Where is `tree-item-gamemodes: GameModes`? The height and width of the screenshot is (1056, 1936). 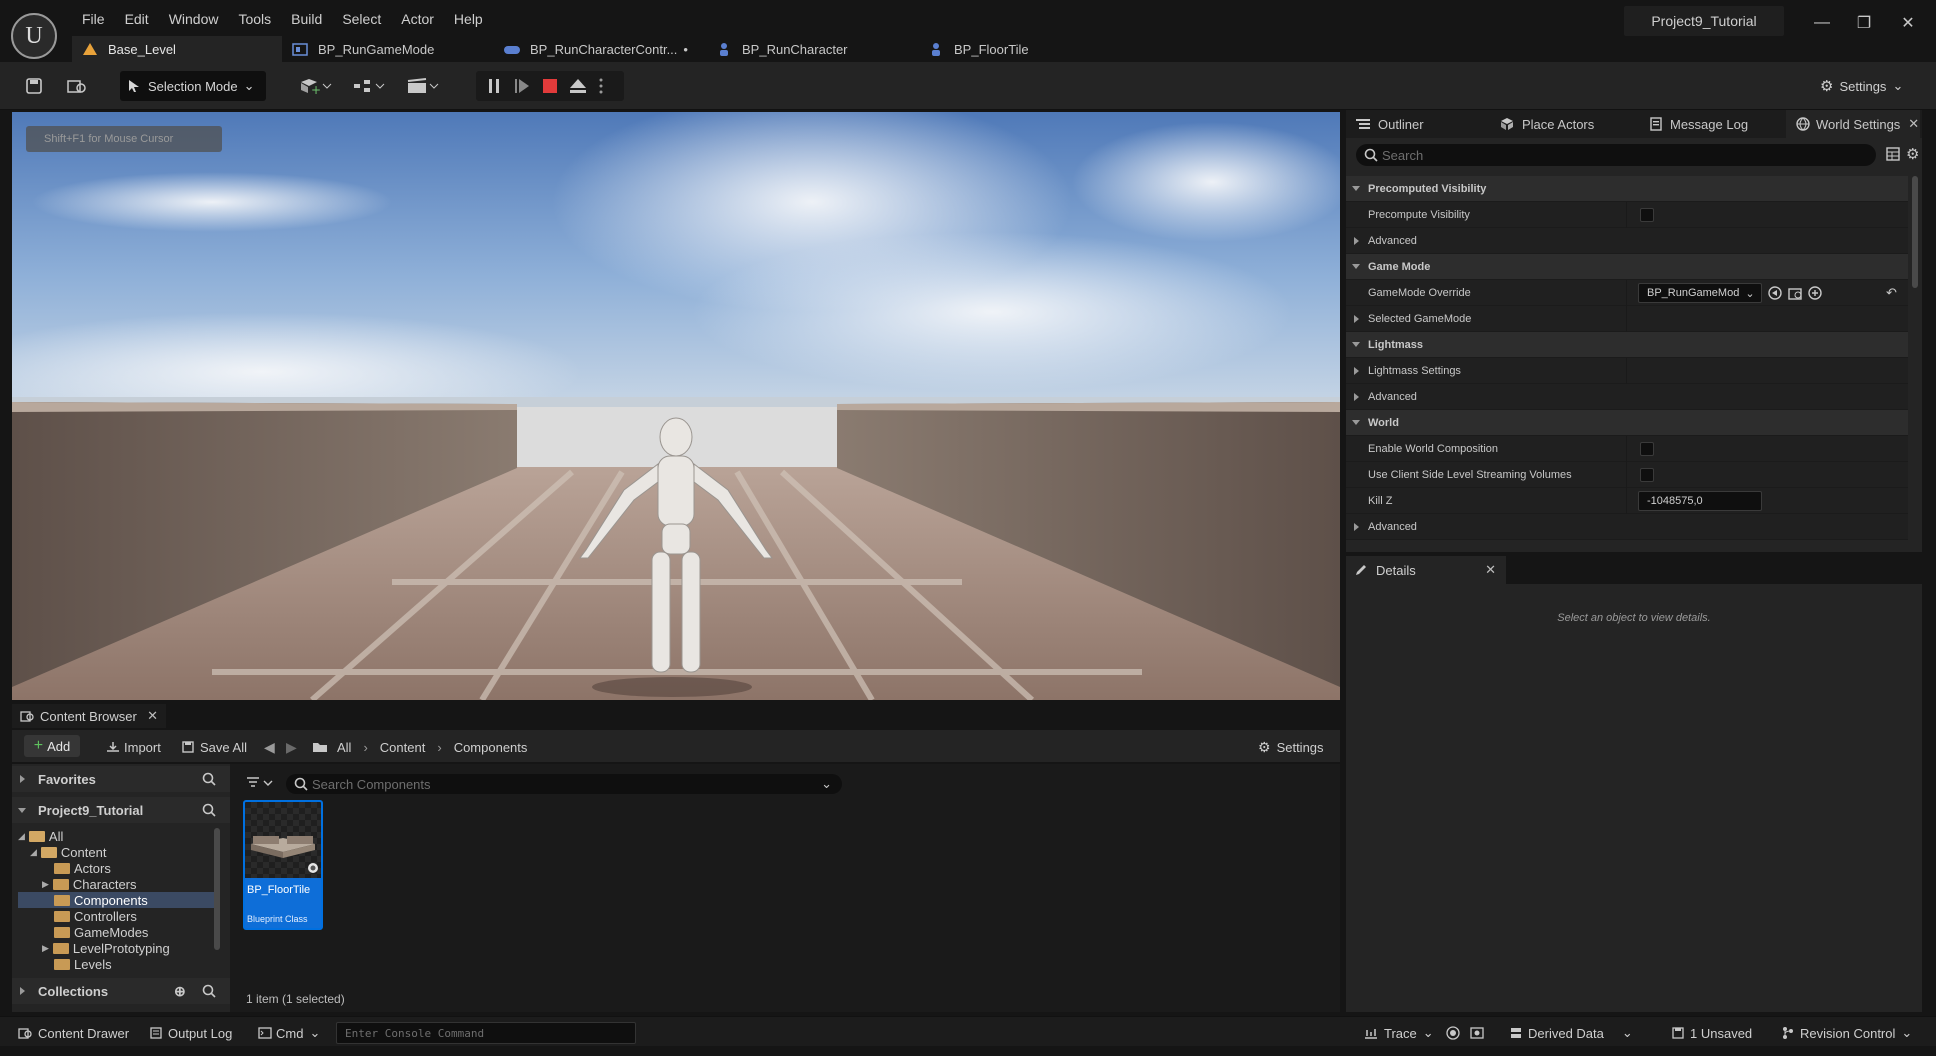 tree-item-gamemodes: GameModes is located at coordinates (101, 932).